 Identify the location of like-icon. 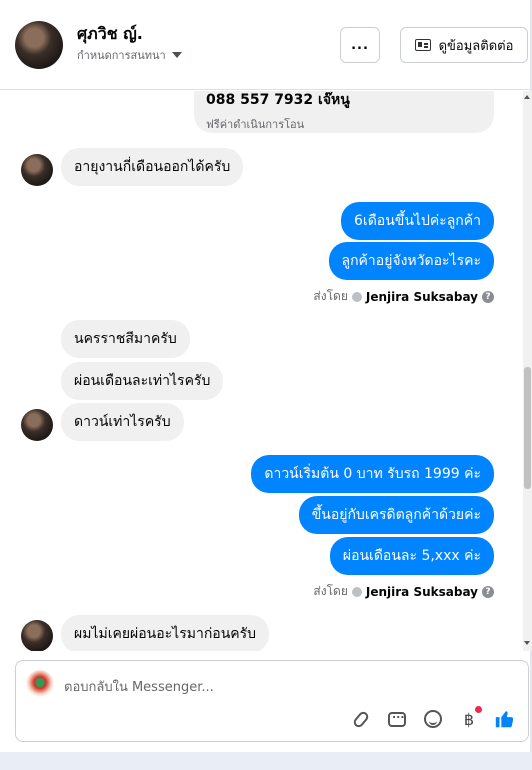
(504, 719).